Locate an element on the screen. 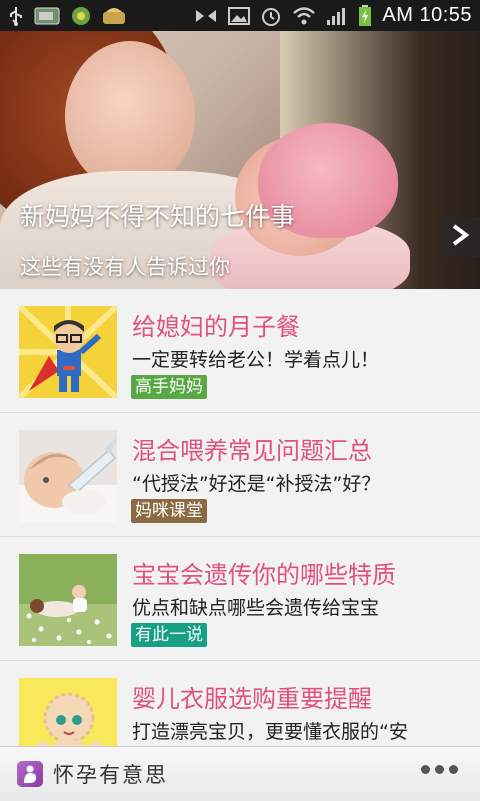 The image size is (480, 801). battery-charging-icon is located at coordinates (365, 15).